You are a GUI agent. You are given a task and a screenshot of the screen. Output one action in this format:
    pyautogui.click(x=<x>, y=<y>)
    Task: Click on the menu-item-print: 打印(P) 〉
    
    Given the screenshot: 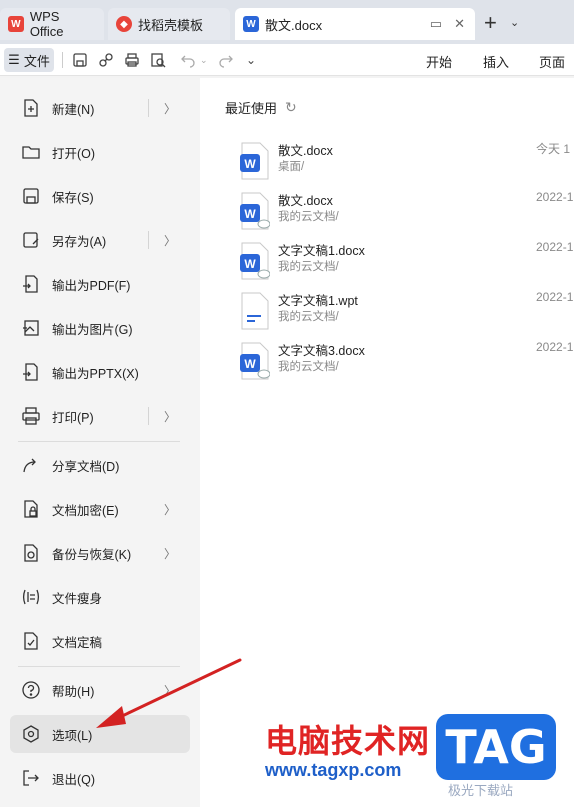 What is the action you would take?
    pyautogui.click(x=100, y=416)
    